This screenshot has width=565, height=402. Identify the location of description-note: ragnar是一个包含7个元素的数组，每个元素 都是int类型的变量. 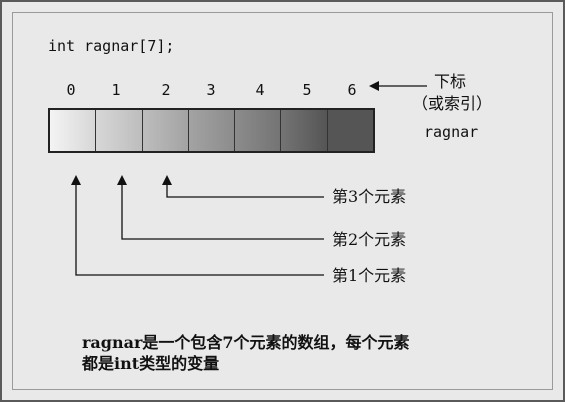
(246, 353).